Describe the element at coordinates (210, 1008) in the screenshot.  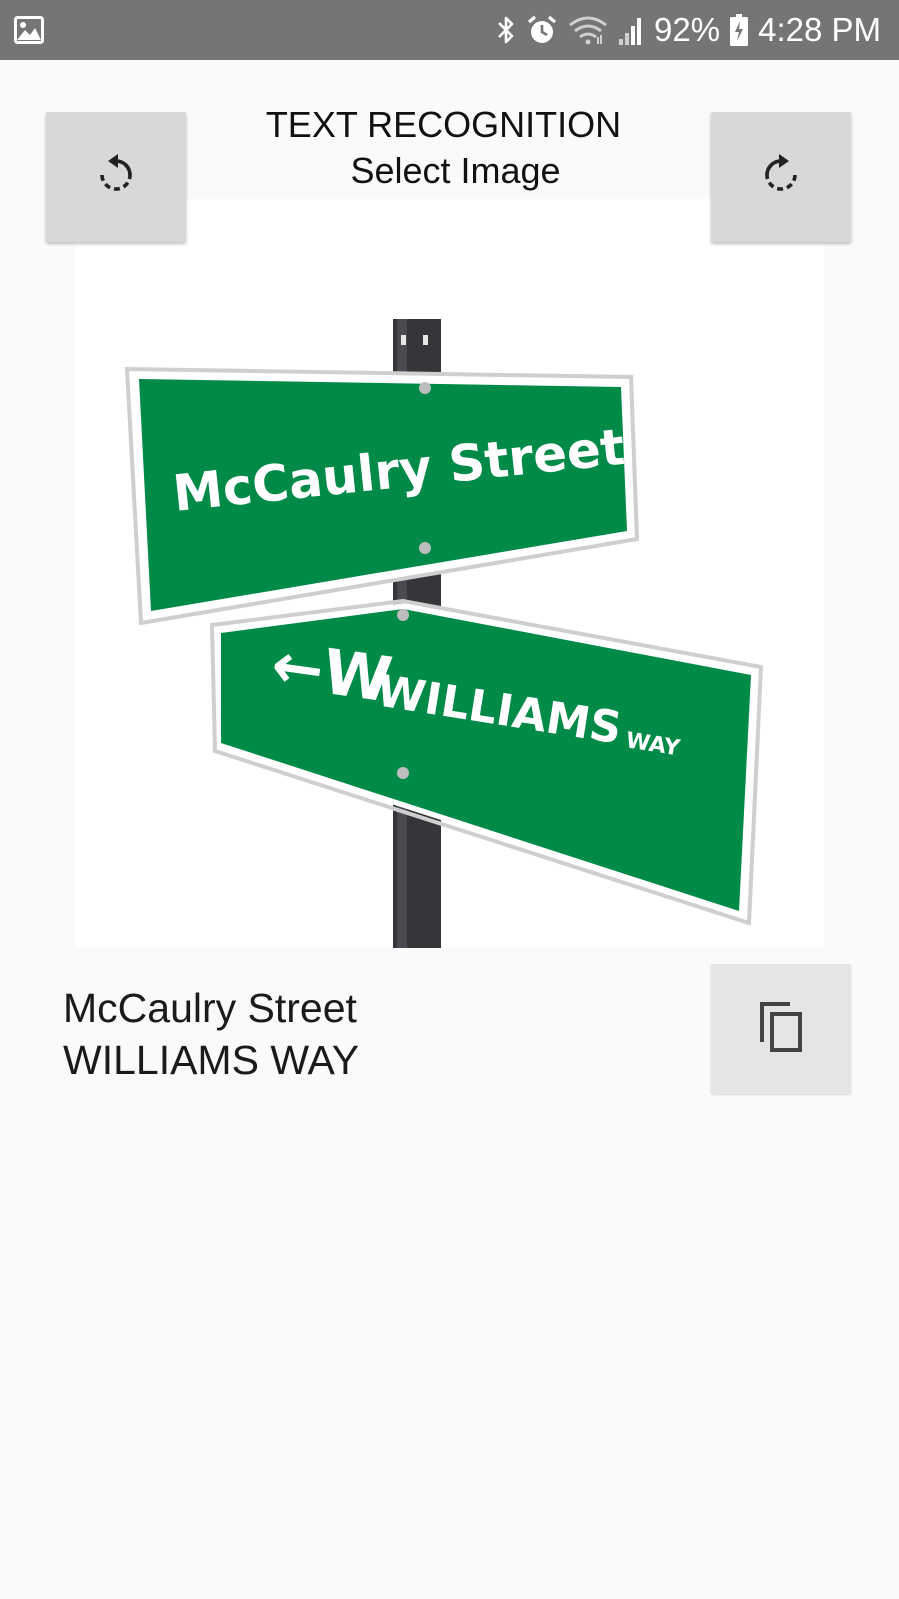
I see `recognized-line-1: McCaulry Street` at that location.